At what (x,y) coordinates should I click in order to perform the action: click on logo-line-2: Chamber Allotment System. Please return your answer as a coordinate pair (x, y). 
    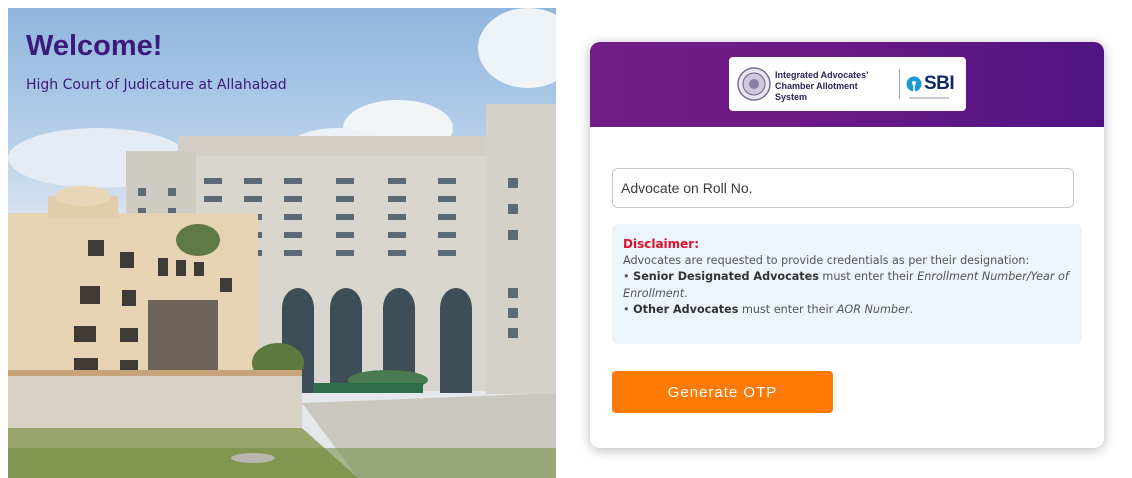
    Looking at the image, I should click on (816, 91).